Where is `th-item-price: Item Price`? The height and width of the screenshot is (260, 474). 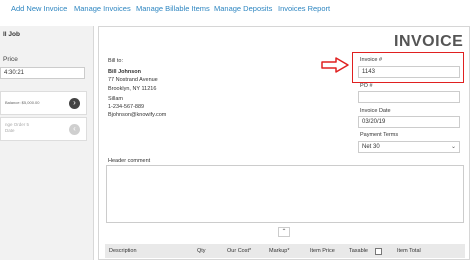 th-item-price: Item Price is located at coordinates (322, 251).